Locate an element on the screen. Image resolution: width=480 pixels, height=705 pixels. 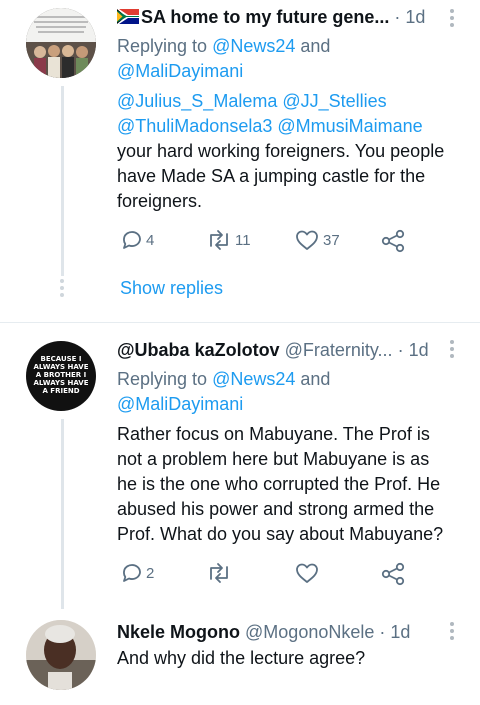
mention-link: @Julius_S_Malema is located at coordinates (197, 101).